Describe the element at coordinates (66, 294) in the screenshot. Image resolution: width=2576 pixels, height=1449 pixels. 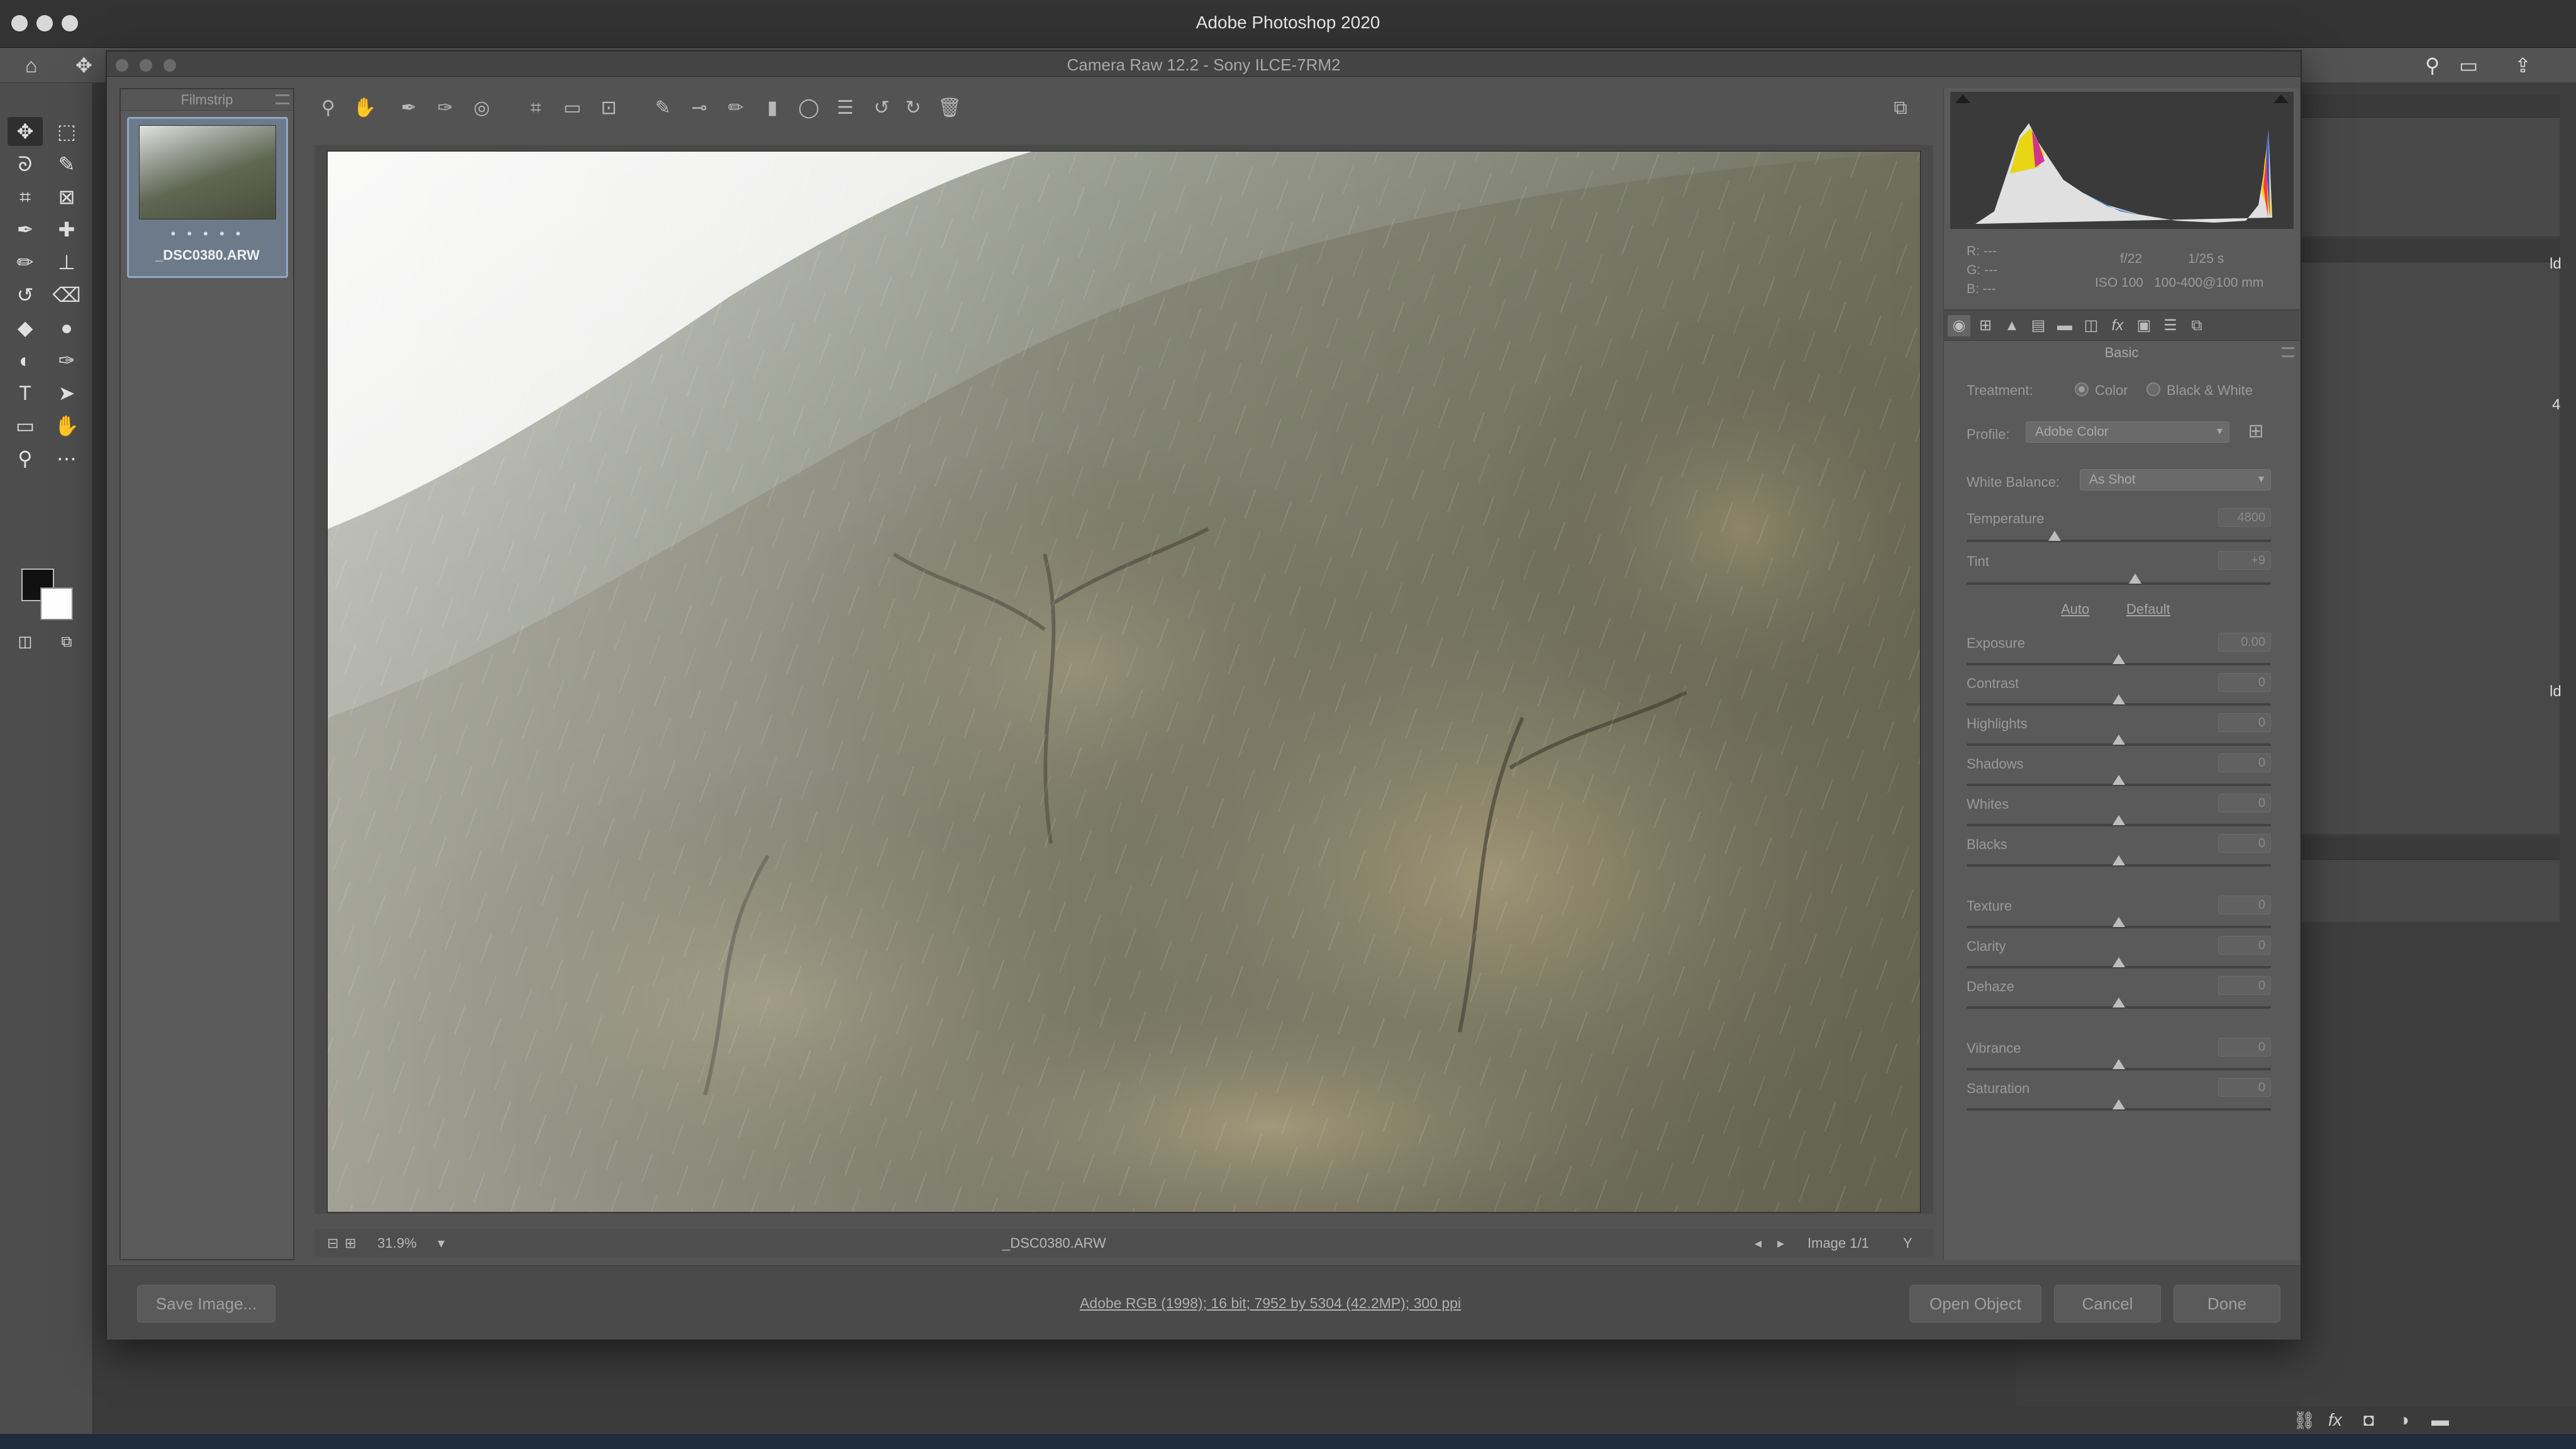
I see `eraser-tool-icon: ⌫` at that location.